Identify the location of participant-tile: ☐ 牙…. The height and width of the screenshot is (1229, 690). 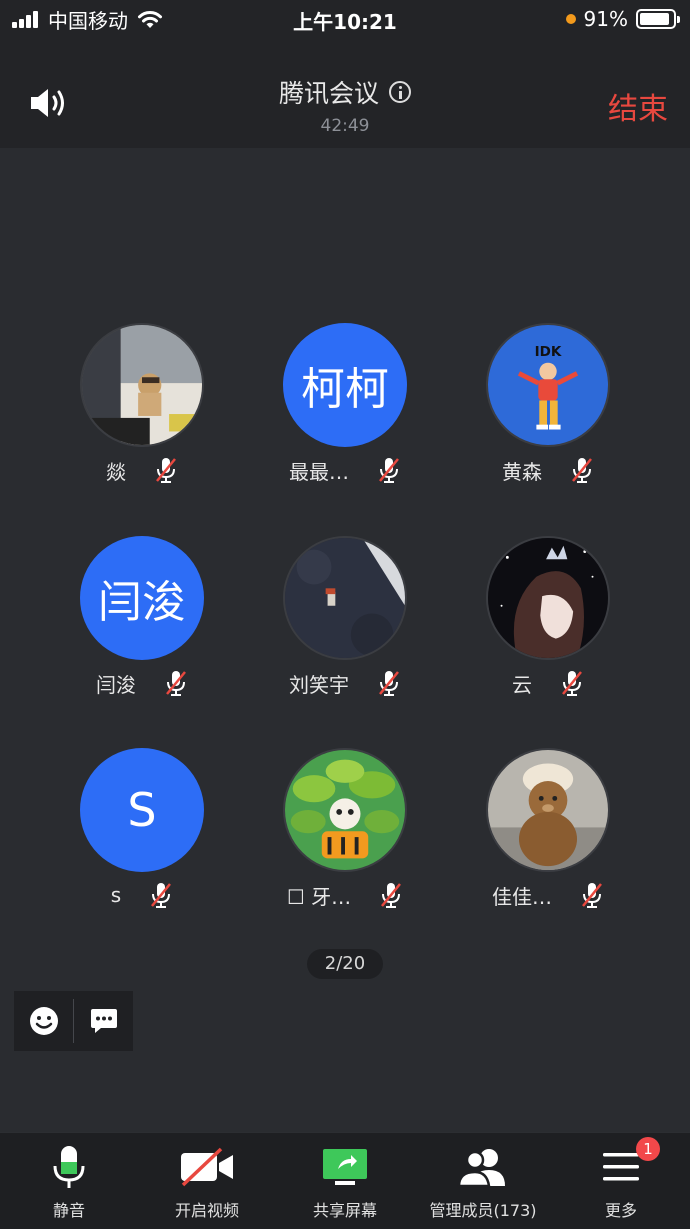
(345, 838).